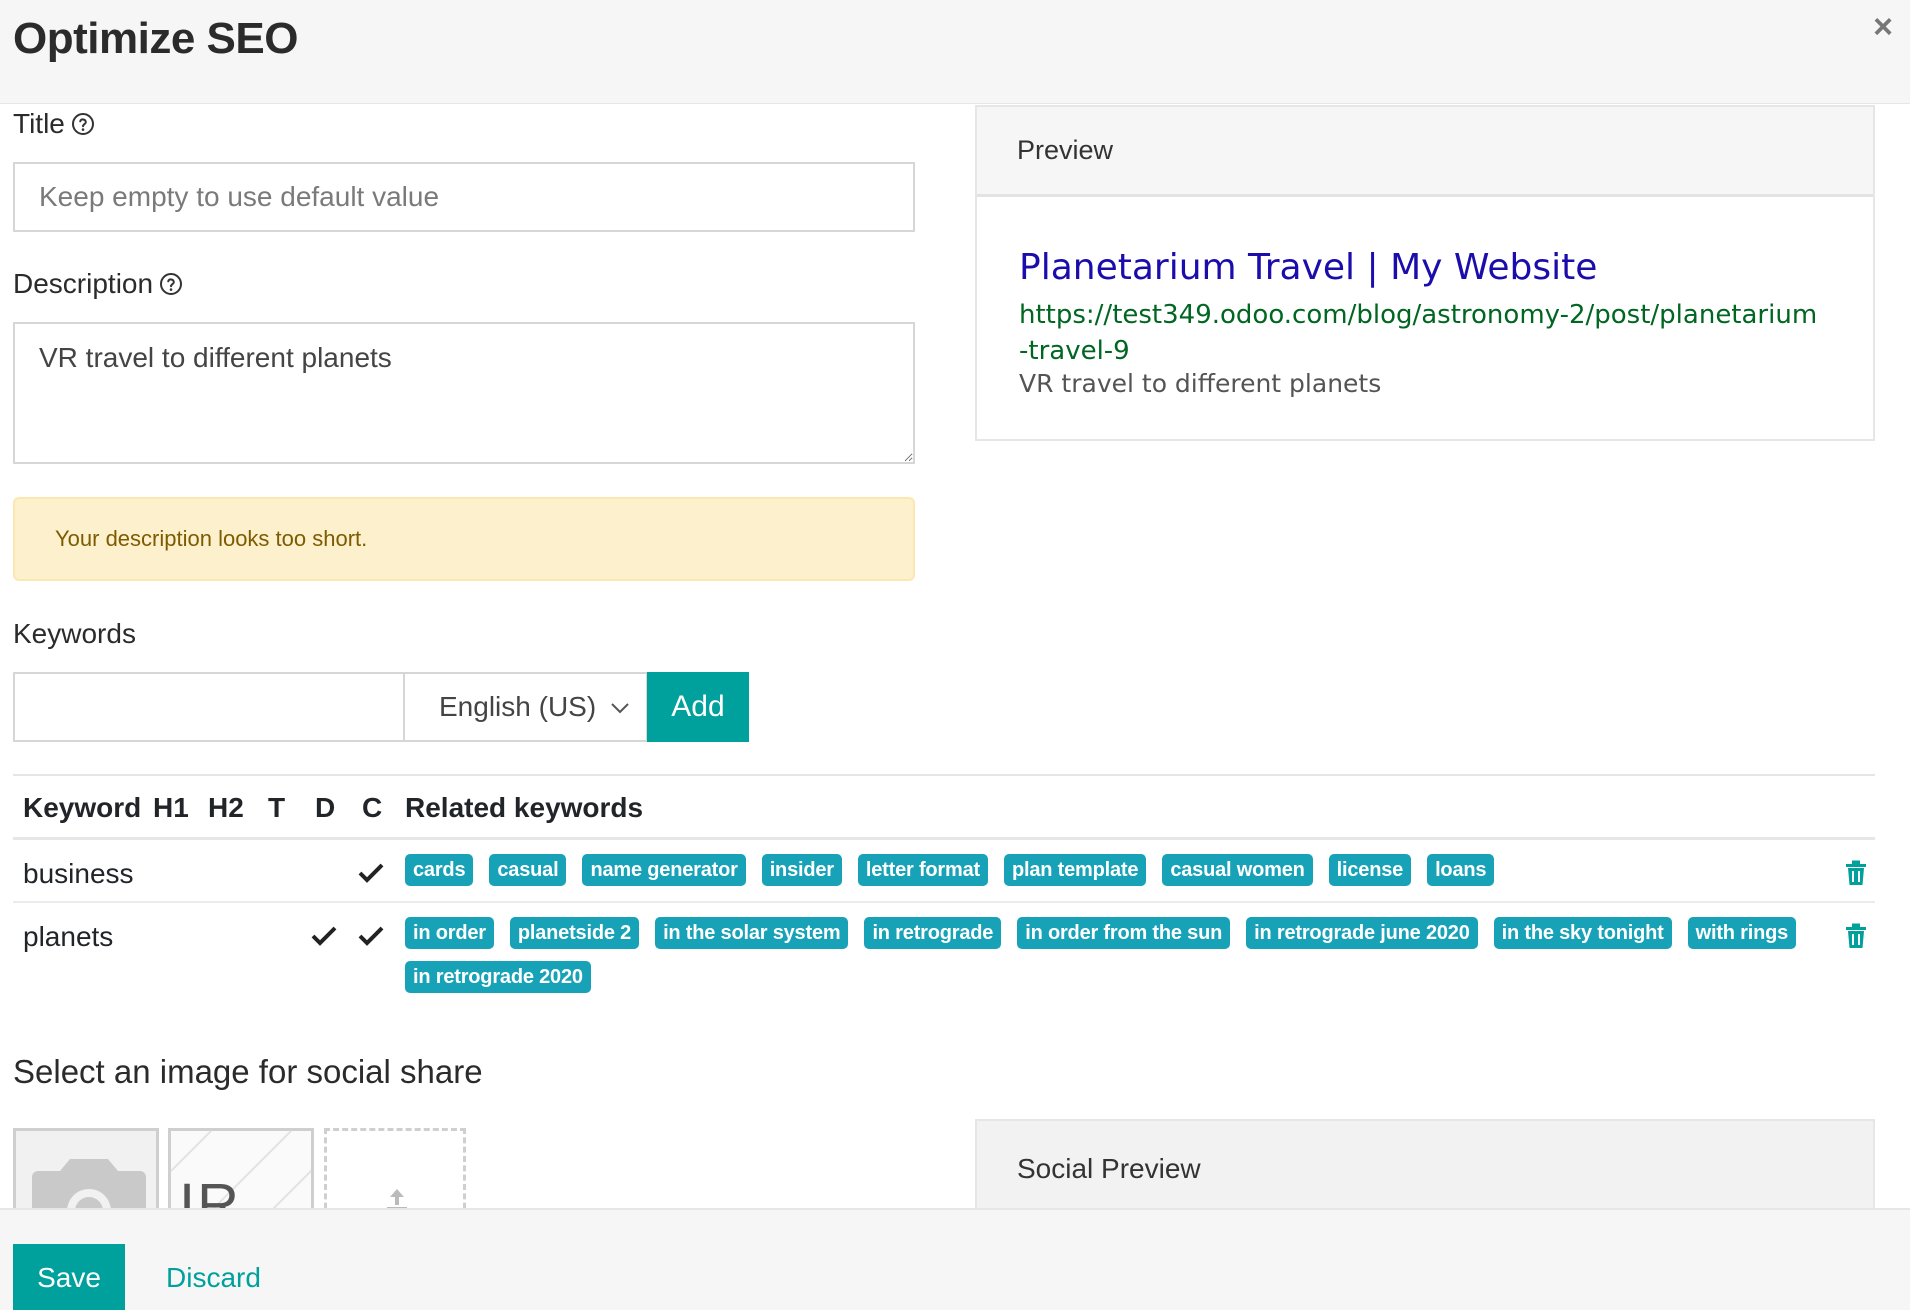 Image resolution: width=1910 pixels, height=1310 pixels. What do you see at coordinates (1883, 27) in the screenshot?
I see `close-icon: ×` at bounding box center [1883, 27].